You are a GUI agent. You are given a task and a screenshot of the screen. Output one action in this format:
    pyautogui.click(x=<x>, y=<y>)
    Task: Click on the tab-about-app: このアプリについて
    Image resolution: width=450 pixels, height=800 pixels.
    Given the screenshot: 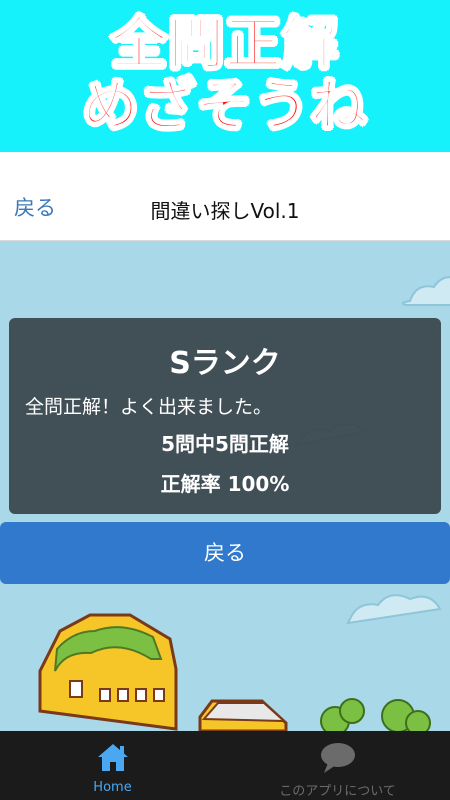 What is the action you would take?
    pyautogui.click(x=337, y=765)
    